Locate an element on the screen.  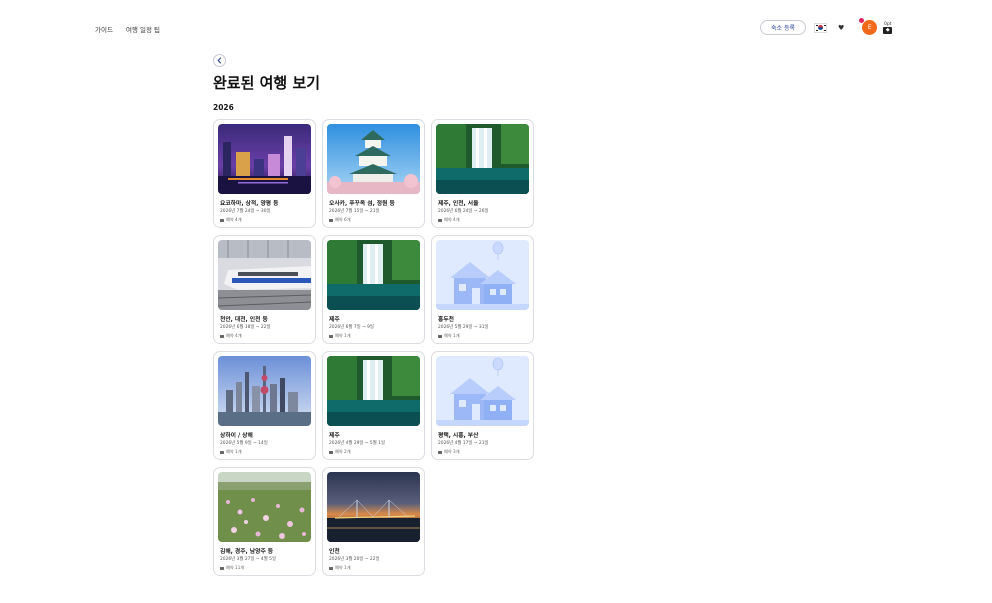
nav-travel-tips-link: 여행 일정 팁 is located at coordinates (143, 29).